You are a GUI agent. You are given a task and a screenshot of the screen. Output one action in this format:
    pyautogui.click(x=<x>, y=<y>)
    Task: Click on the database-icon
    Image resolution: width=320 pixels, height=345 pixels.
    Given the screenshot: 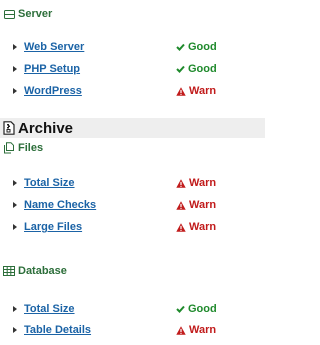 What is the action you would take?
    pyautogui.click(x=9, y=271)
    